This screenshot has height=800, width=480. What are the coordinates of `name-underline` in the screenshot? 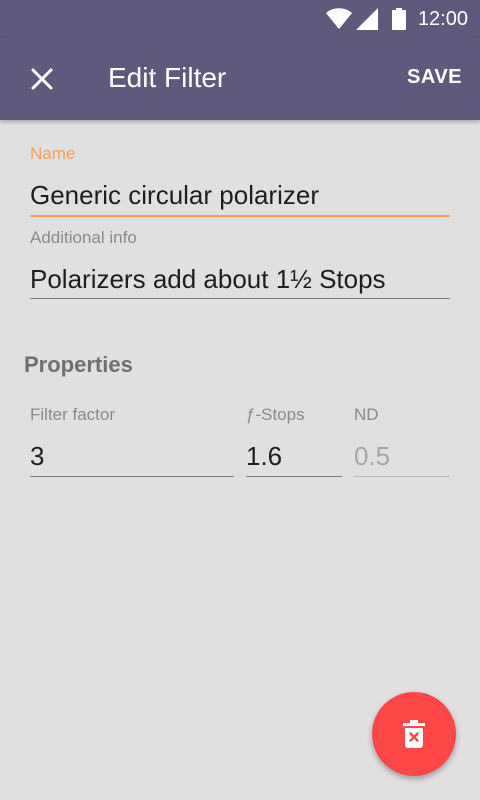 It's located at (240, 216).